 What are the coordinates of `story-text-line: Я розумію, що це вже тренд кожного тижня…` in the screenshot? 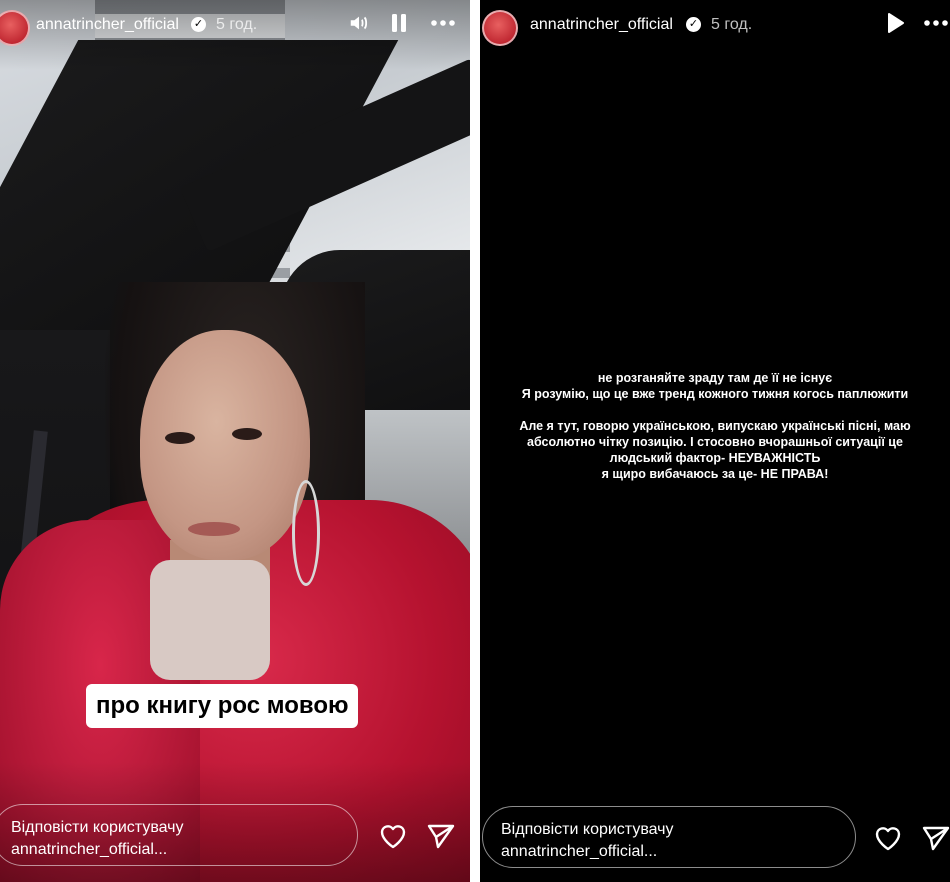 It's located at (715, 394).